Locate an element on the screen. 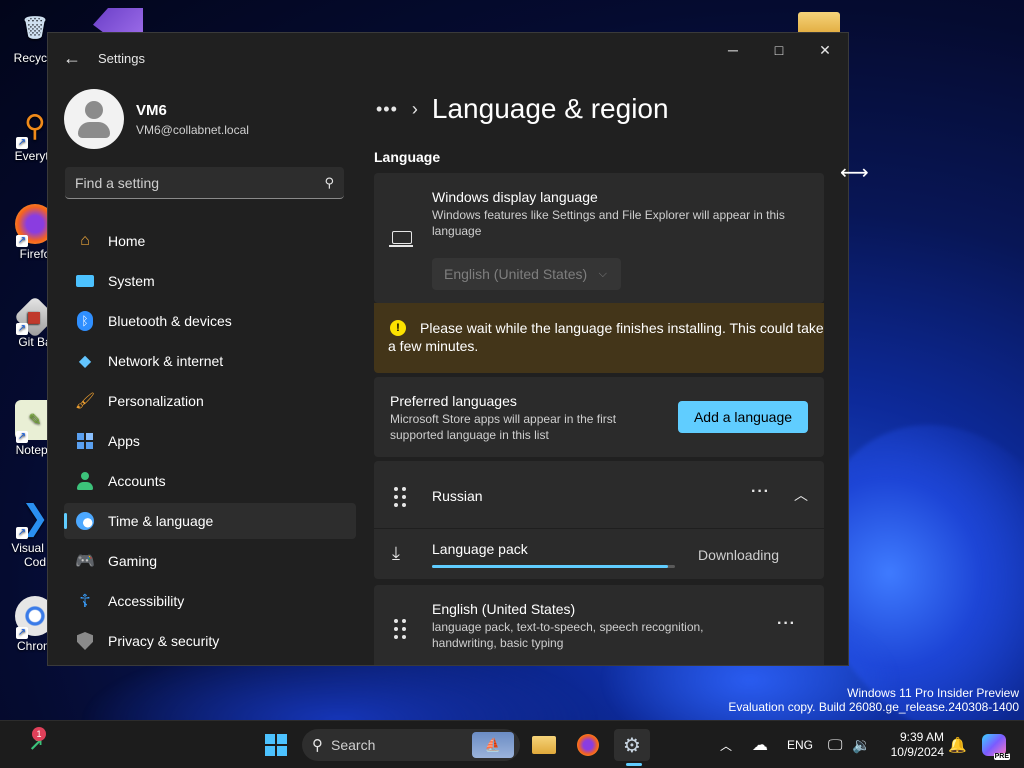 This screenshot has width=1024, height=768. add-language-button: Add a language is located at coordinates (743, 417).